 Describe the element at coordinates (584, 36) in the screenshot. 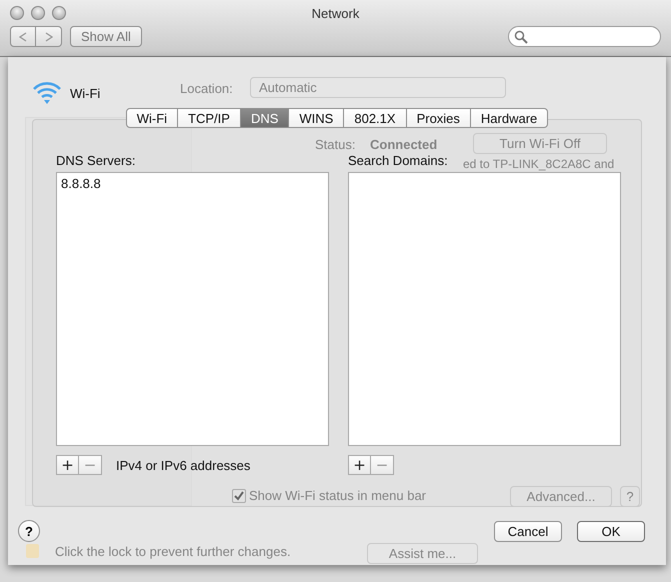

I see `search-field` at that location.